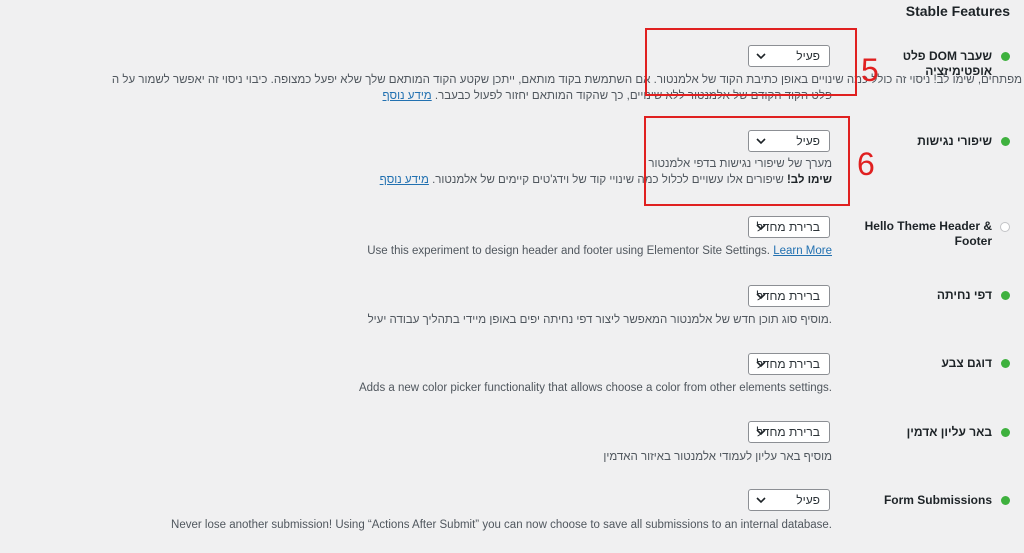 The height and width of the screenshot is (553, 1024). Describe the element at coordinates (957, 11) in the screenshot. I see `section-title: Stable Features` at that location.